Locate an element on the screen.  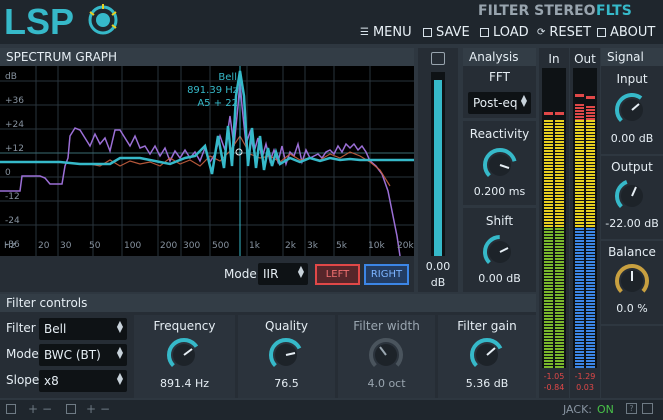
mode-select: IIR ▲ ▼ is located at coordinates (283, 274).